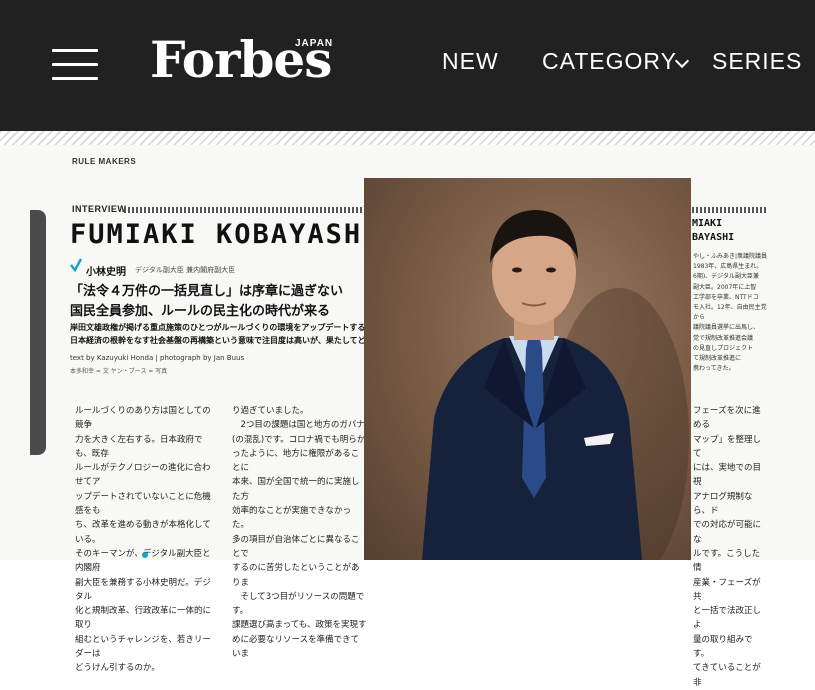  What do you see at coordinates (730, 210) in the screenshot?
I see `right-rule` at bounding box center [730, 210].